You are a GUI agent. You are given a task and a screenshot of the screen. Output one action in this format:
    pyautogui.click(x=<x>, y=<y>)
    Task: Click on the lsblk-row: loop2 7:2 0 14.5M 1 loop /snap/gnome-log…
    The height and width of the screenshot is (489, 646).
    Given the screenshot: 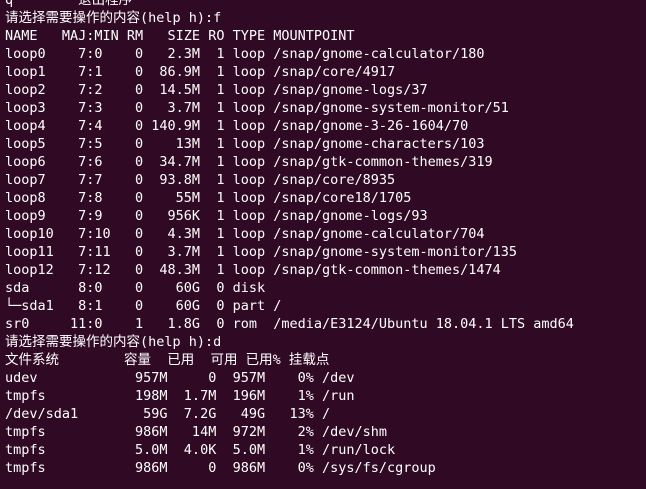 What is the action you would take?
    pyautogui.click(x=216, y=90)
    